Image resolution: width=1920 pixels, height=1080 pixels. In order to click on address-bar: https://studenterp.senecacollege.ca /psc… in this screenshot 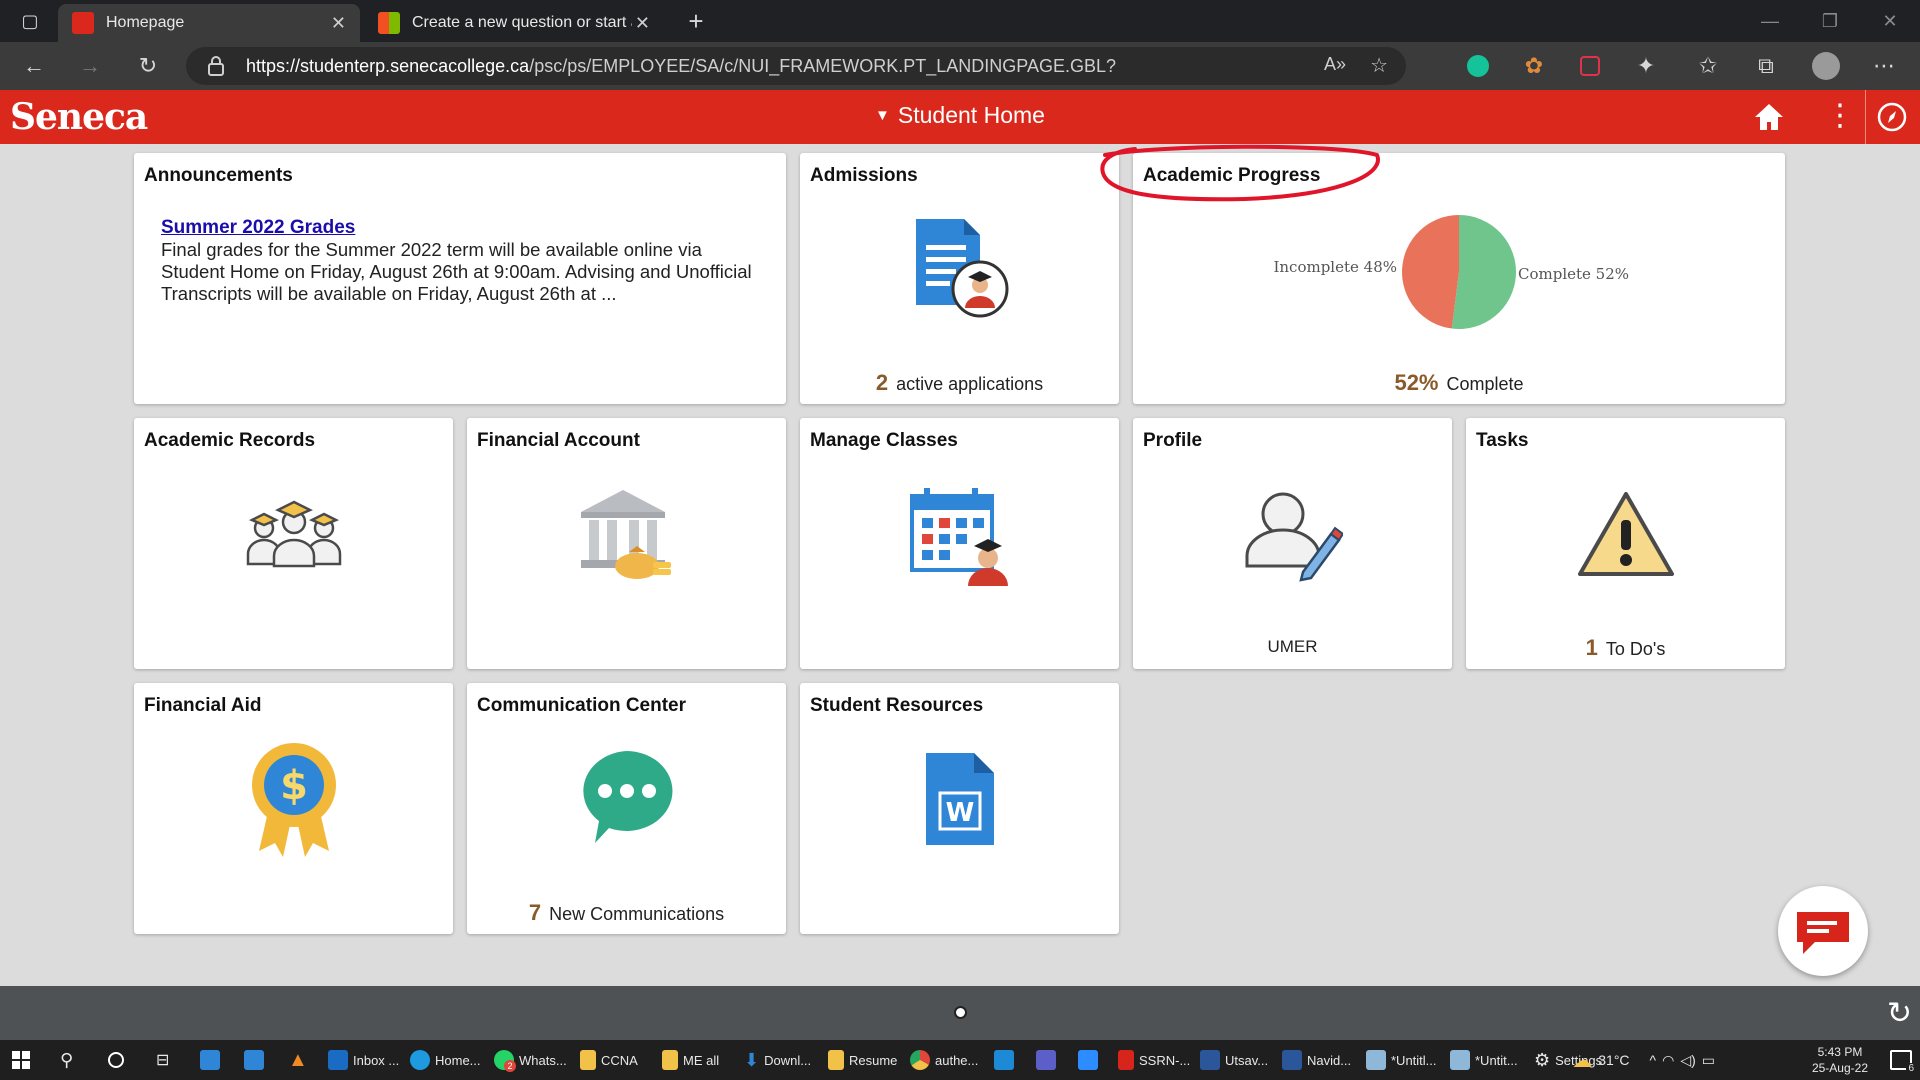, I will do `click(796, 66)`.